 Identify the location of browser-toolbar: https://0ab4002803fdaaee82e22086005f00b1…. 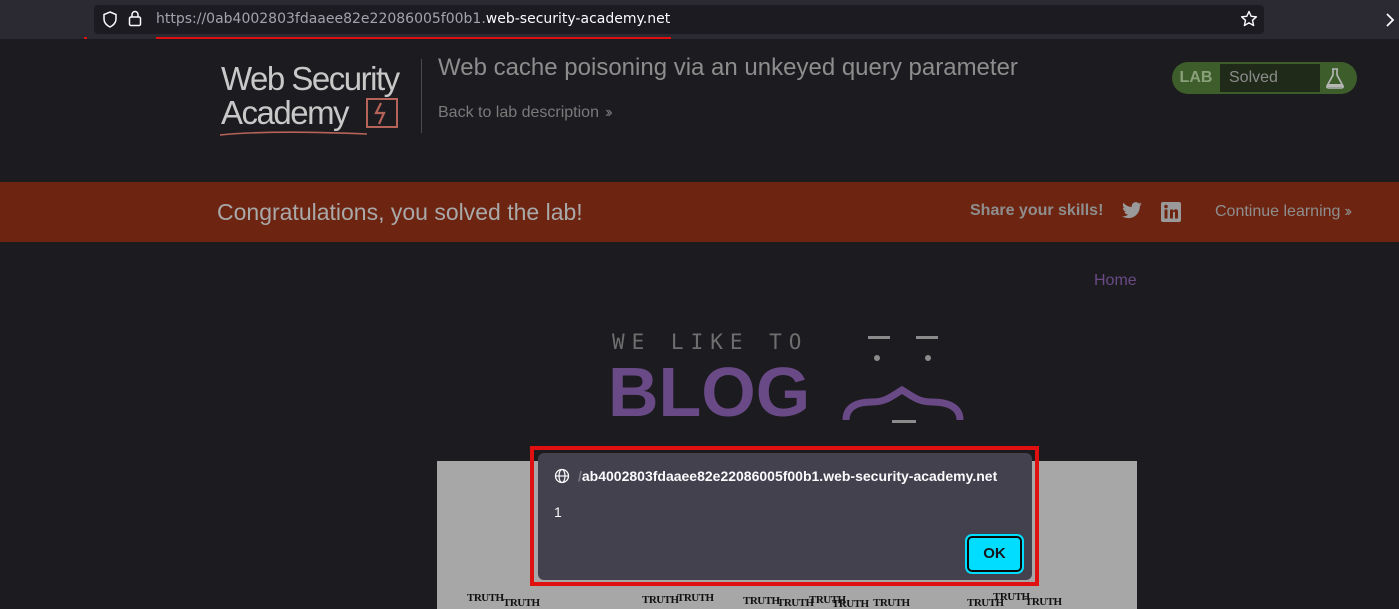
(699, 19).